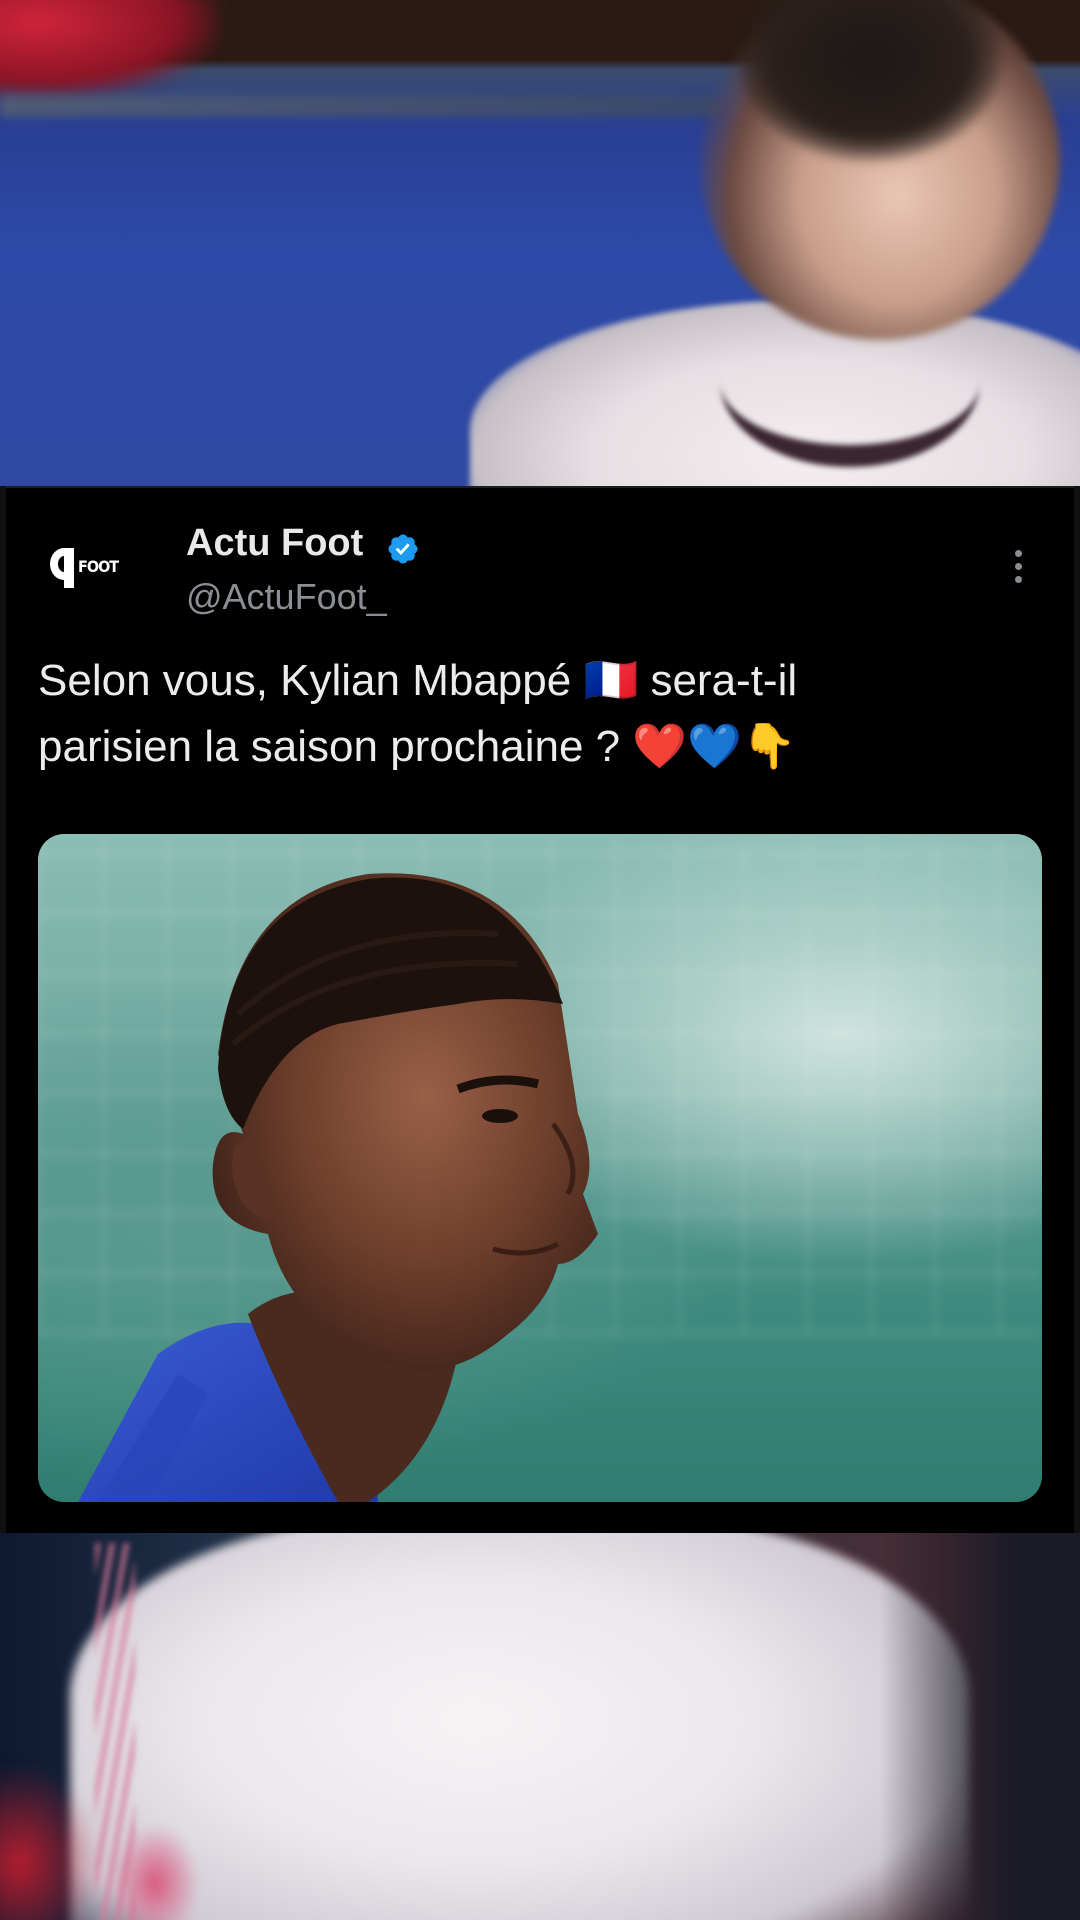 The height and width of the screenshot is (1920, 1080). I want to click on background-dark-area, so click(980, 1726).